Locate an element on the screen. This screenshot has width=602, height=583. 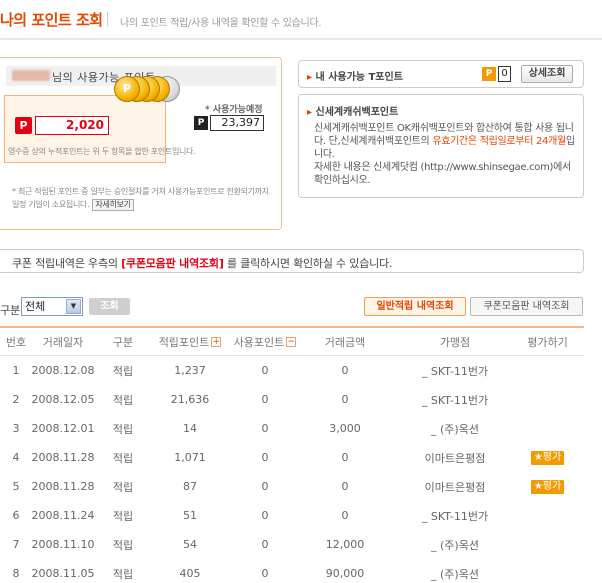
tab-coupon-history: 쿠폰모음판 내역조회 is located at coordinates (526, 306).